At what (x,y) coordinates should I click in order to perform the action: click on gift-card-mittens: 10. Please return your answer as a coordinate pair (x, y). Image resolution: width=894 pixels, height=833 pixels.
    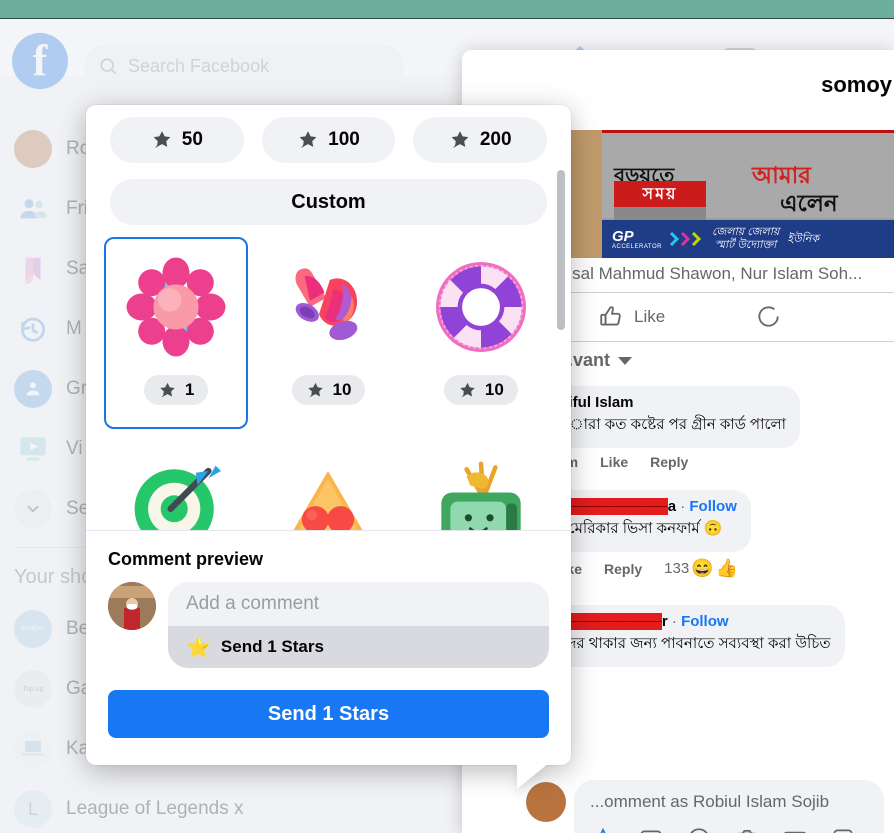
    Looking at the image, I should click on (328, 333).